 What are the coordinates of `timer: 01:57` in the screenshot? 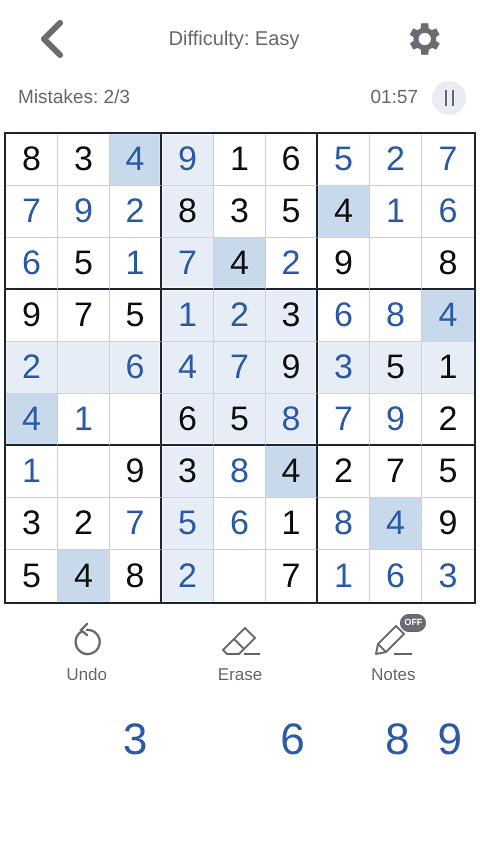 It's located at (394, 98).